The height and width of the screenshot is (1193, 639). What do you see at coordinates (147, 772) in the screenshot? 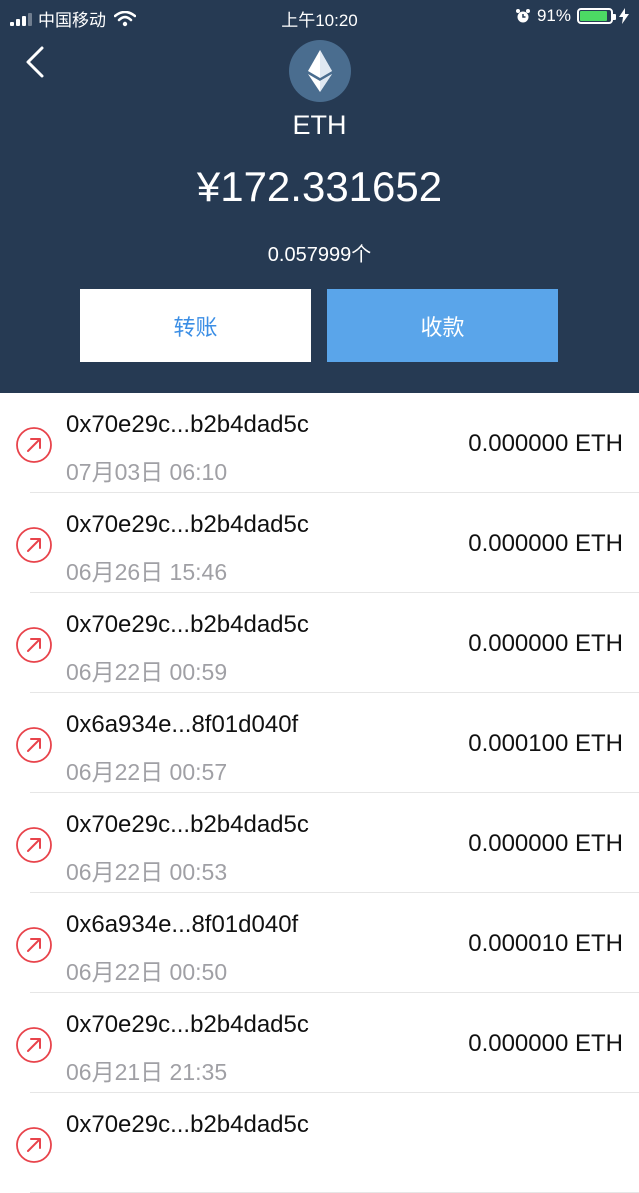
I see `transaction-time: 06月22日 00:57` at bounding box center [147, 772].